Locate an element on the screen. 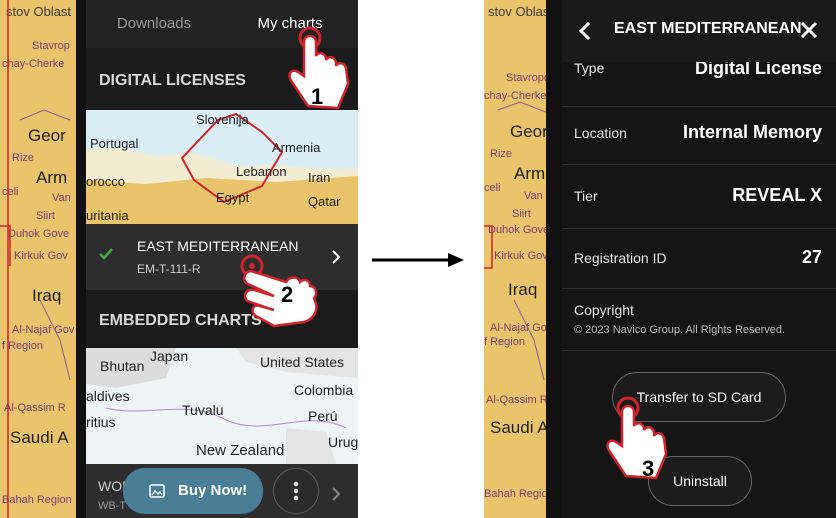  embedded-preview-label: Japan is located at coordinates (169, 356).